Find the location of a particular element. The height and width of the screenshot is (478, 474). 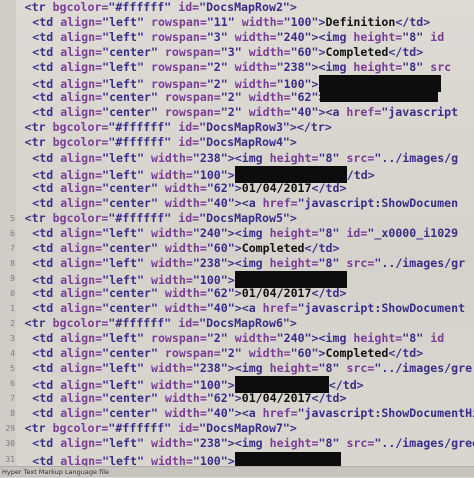

code-line: <tr bgcolor="#ffffff" id="DocsMapRow4"> is located at coordinates (237, 142).